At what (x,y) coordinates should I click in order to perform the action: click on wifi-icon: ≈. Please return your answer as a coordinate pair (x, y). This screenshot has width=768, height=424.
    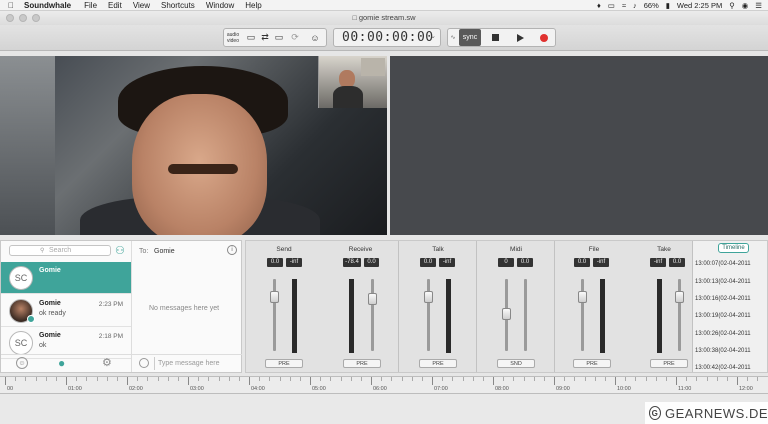
    Looking at the image, I should click on (624, 5).